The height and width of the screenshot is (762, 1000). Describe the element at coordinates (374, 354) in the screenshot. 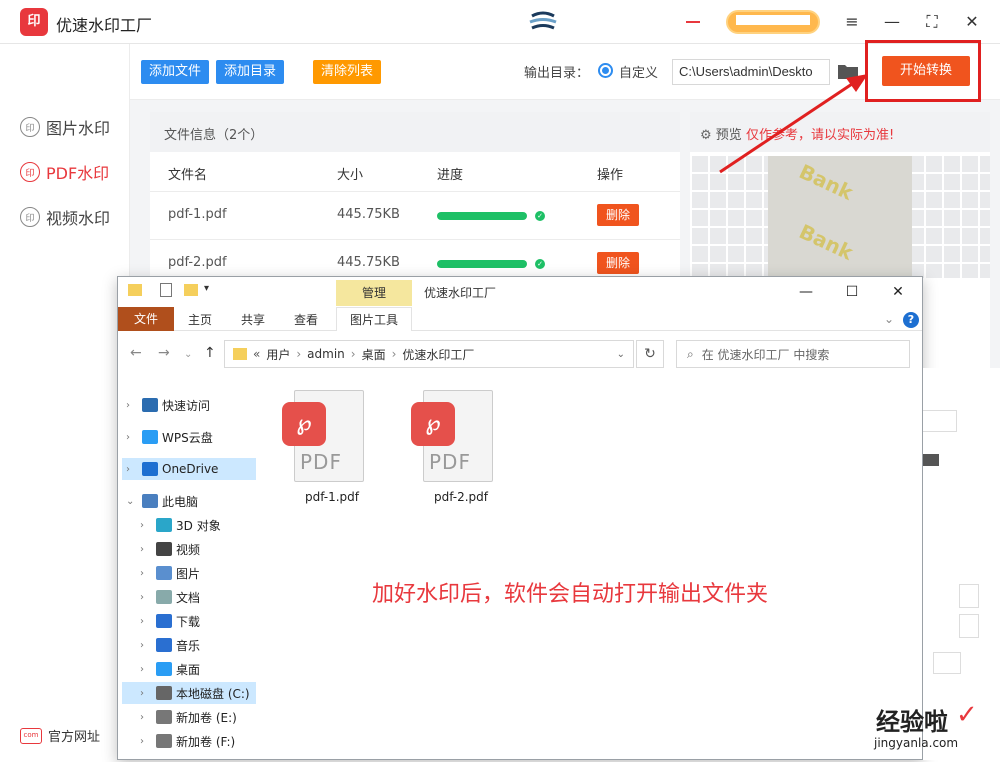

I see `breadcrumb-desktop: 桌面` at that location.